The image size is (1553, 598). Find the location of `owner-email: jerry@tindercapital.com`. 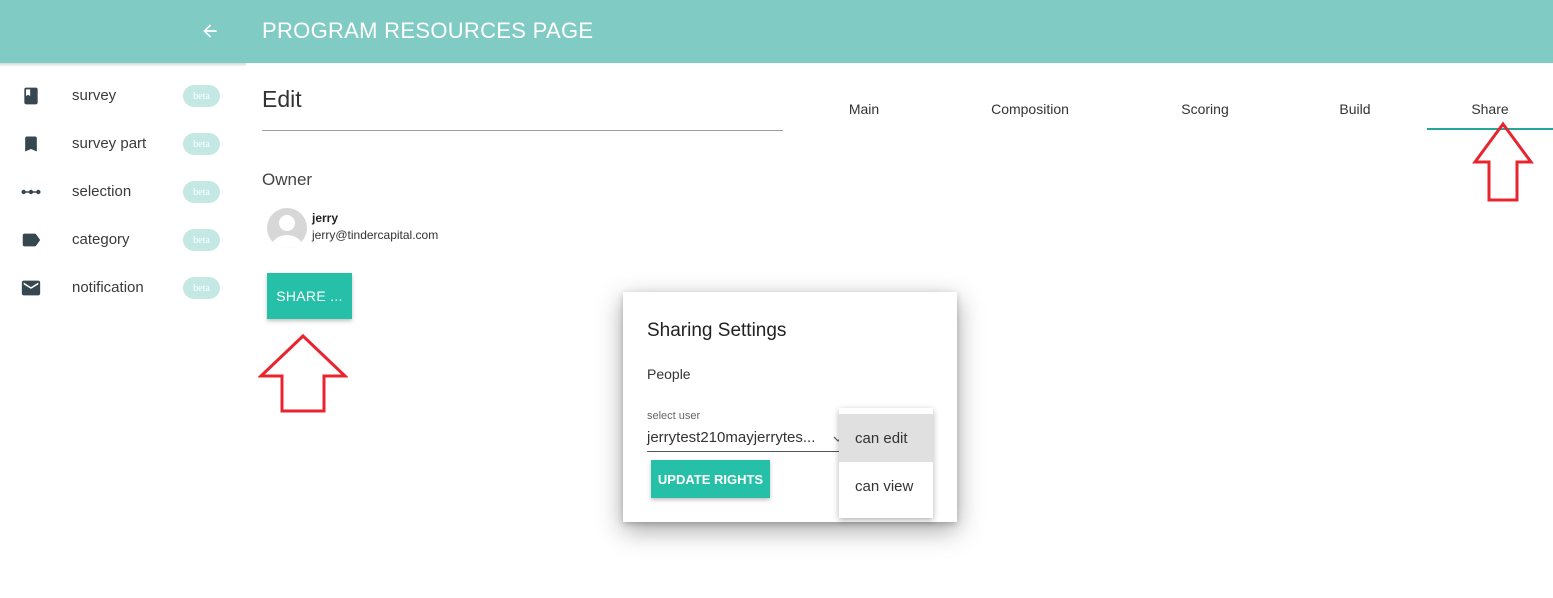

owner-email: jerry@tindercapital.com is located at coordinates (375, 235).